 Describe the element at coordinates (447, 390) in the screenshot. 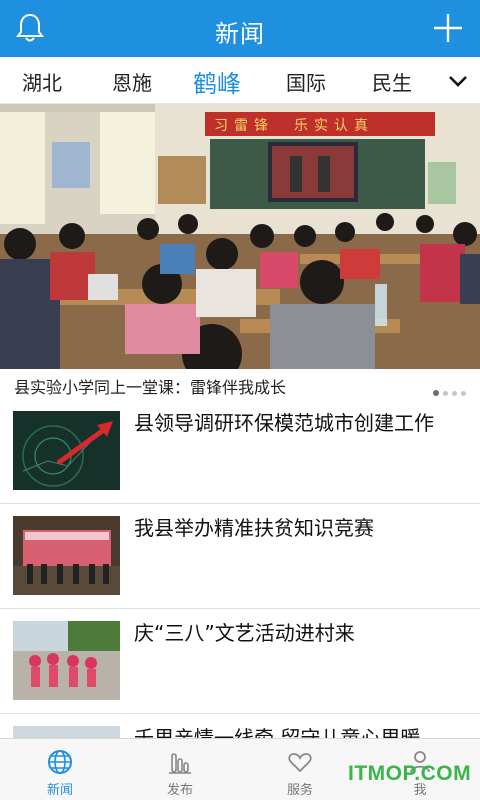

I see `carousel-dots` at that location.